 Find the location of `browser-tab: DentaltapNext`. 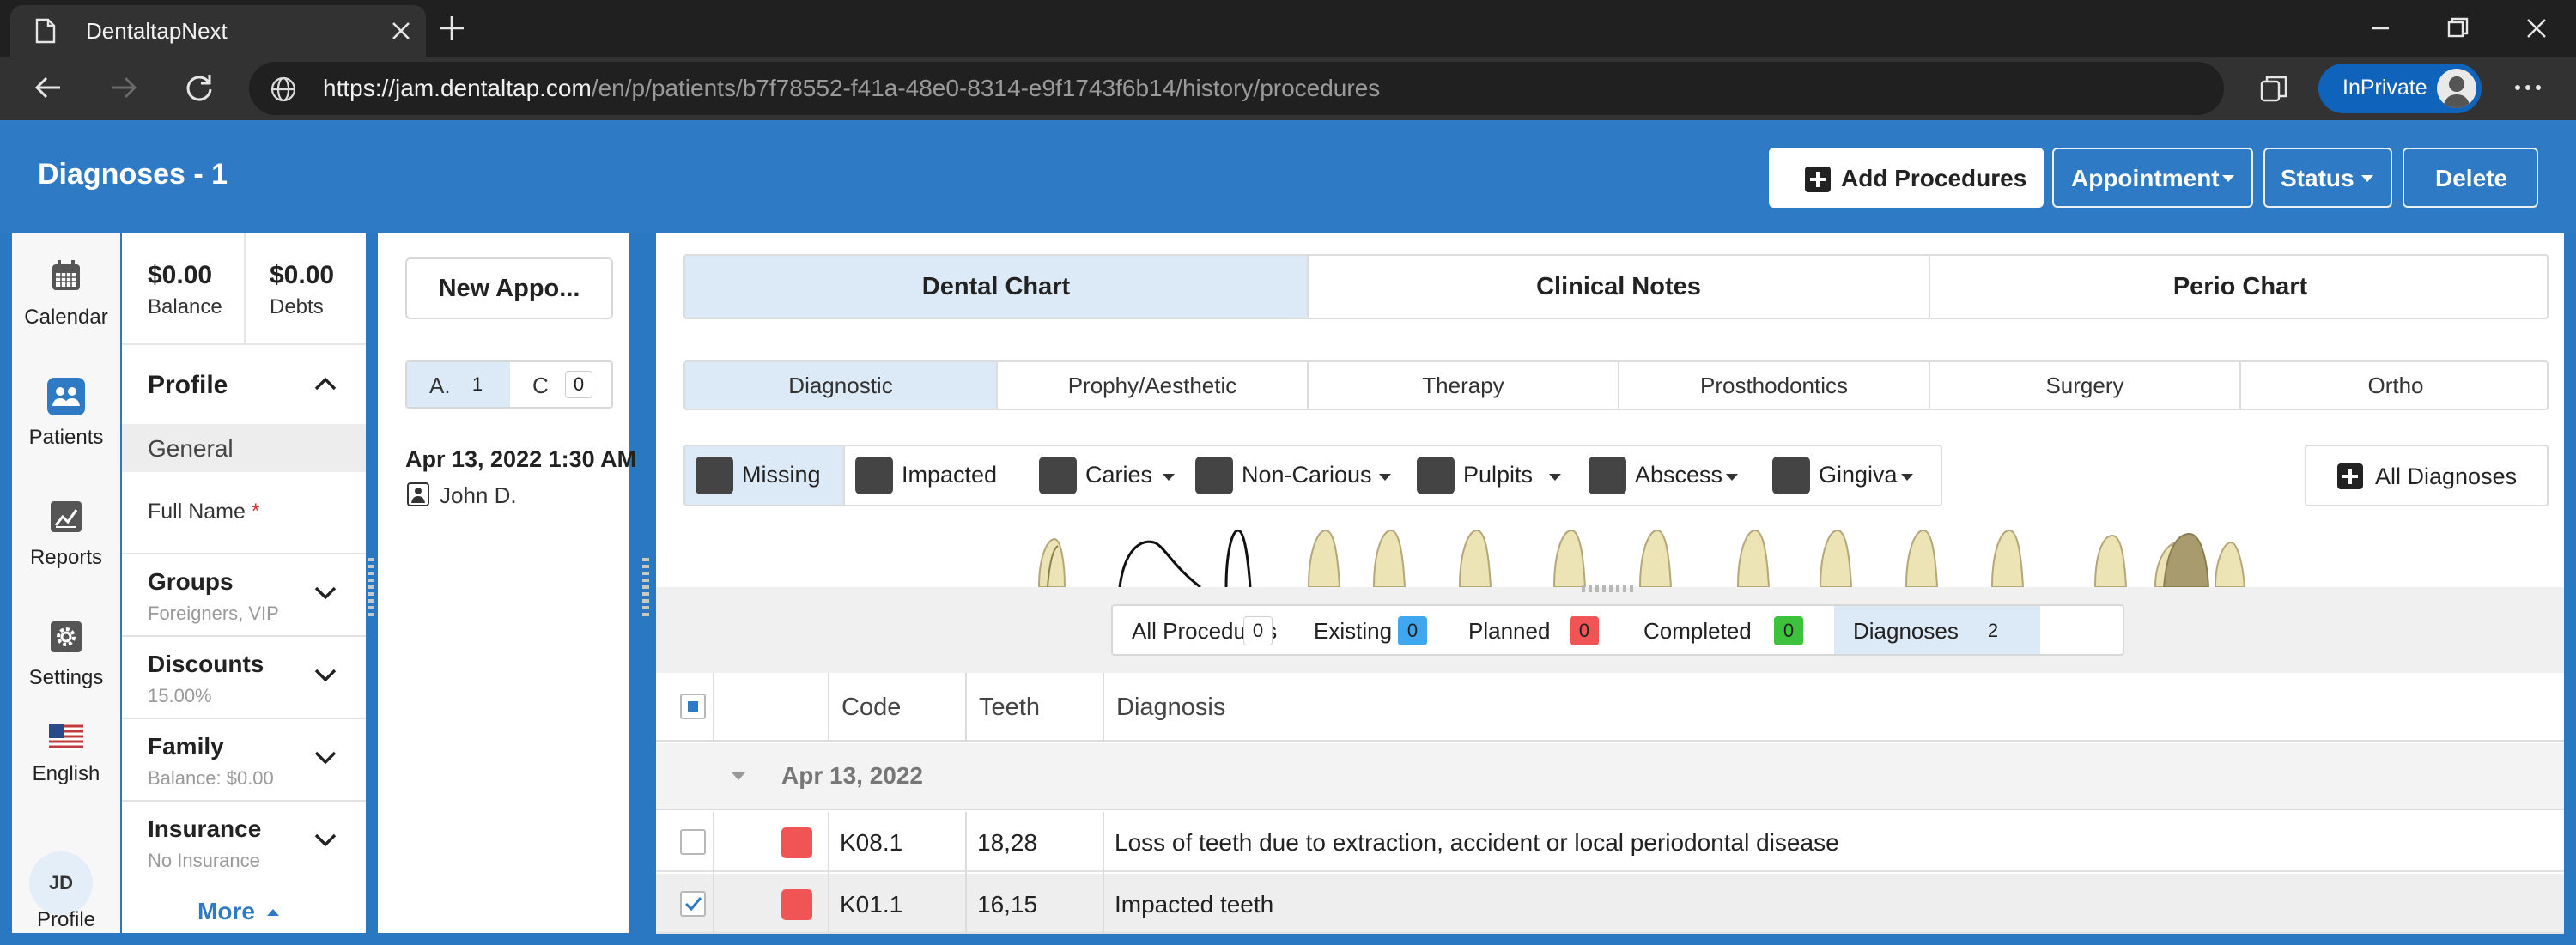

browser-tab: DentaltapNext is located at coordinates (218, 31).